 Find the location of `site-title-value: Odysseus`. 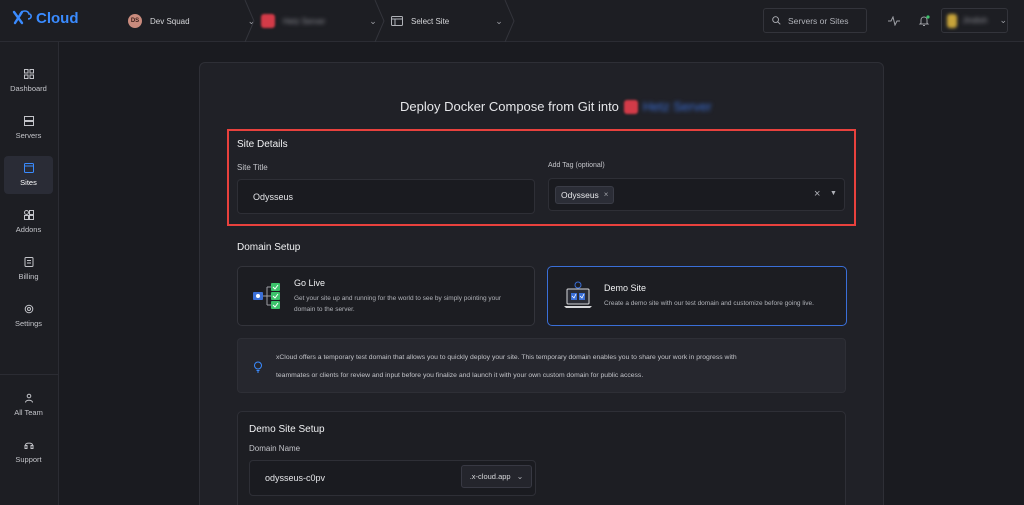

site-title-value: Odysseus is located at coordinates (273, 196).